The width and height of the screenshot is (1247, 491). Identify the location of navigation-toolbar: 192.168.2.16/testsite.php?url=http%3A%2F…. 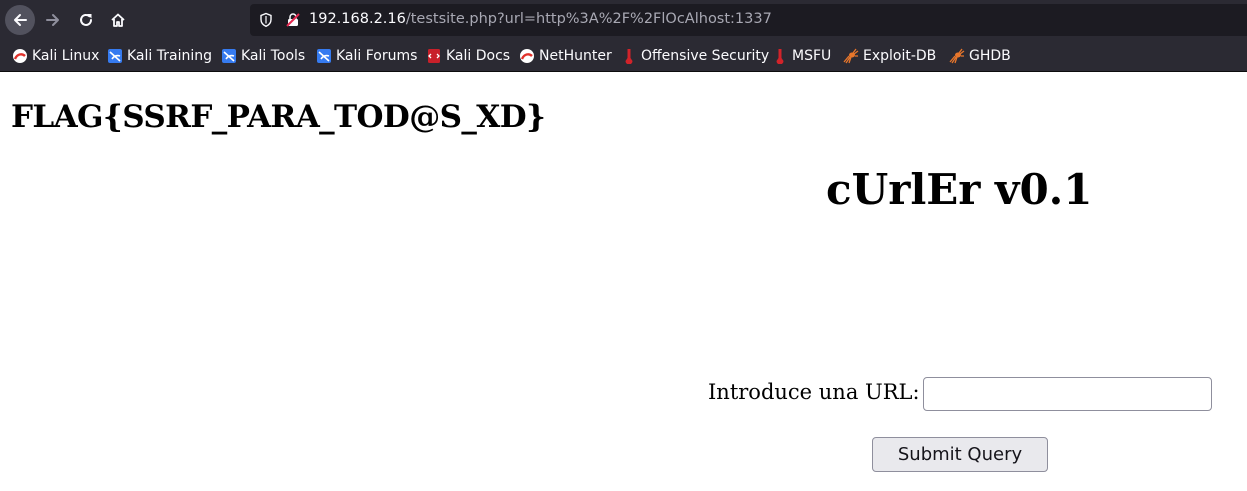
(623, 20).